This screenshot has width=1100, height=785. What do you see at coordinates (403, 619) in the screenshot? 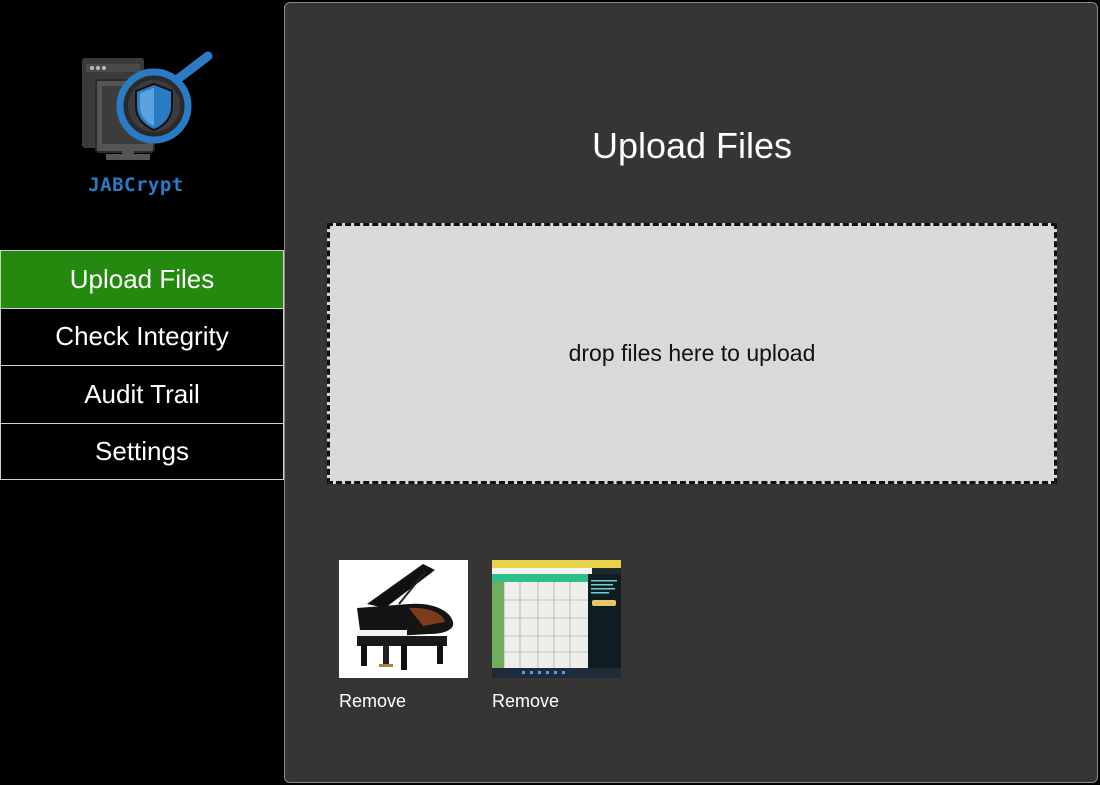
I see `grand-piano-image` at bounding box center [403, 619].